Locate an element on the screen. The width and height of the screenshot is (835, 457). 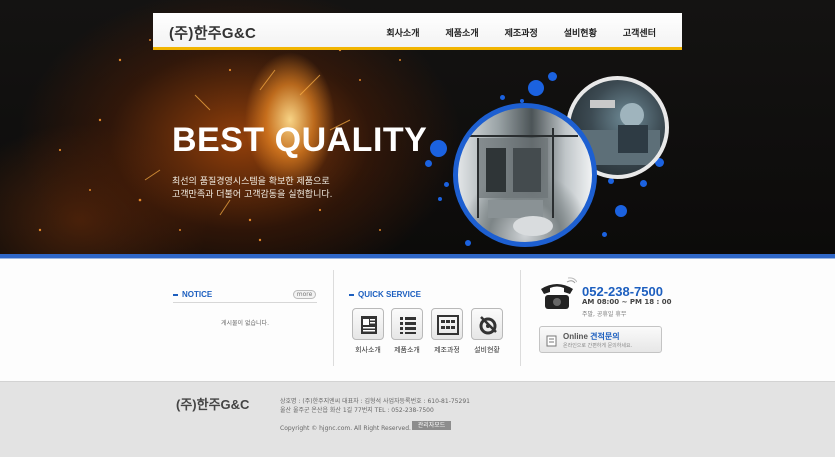
quick-company-button: 회사소개 is located at coordinates (368, 331).